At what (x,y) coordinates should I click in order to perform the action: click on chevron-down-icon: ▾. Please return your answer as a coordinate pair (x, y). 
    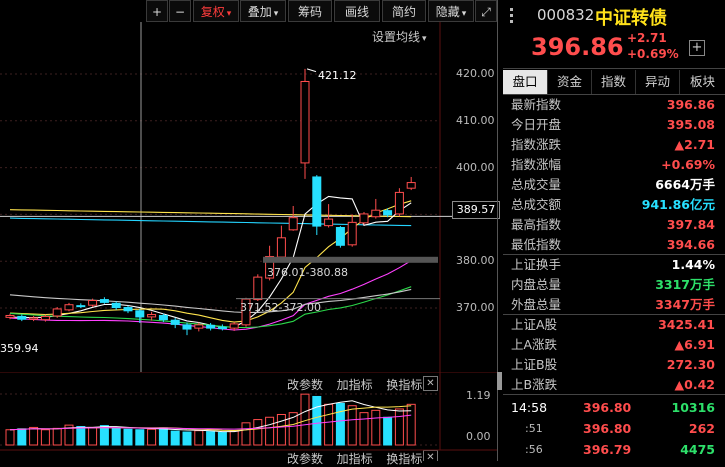
    Looking at the image, I should click on (464, 14).